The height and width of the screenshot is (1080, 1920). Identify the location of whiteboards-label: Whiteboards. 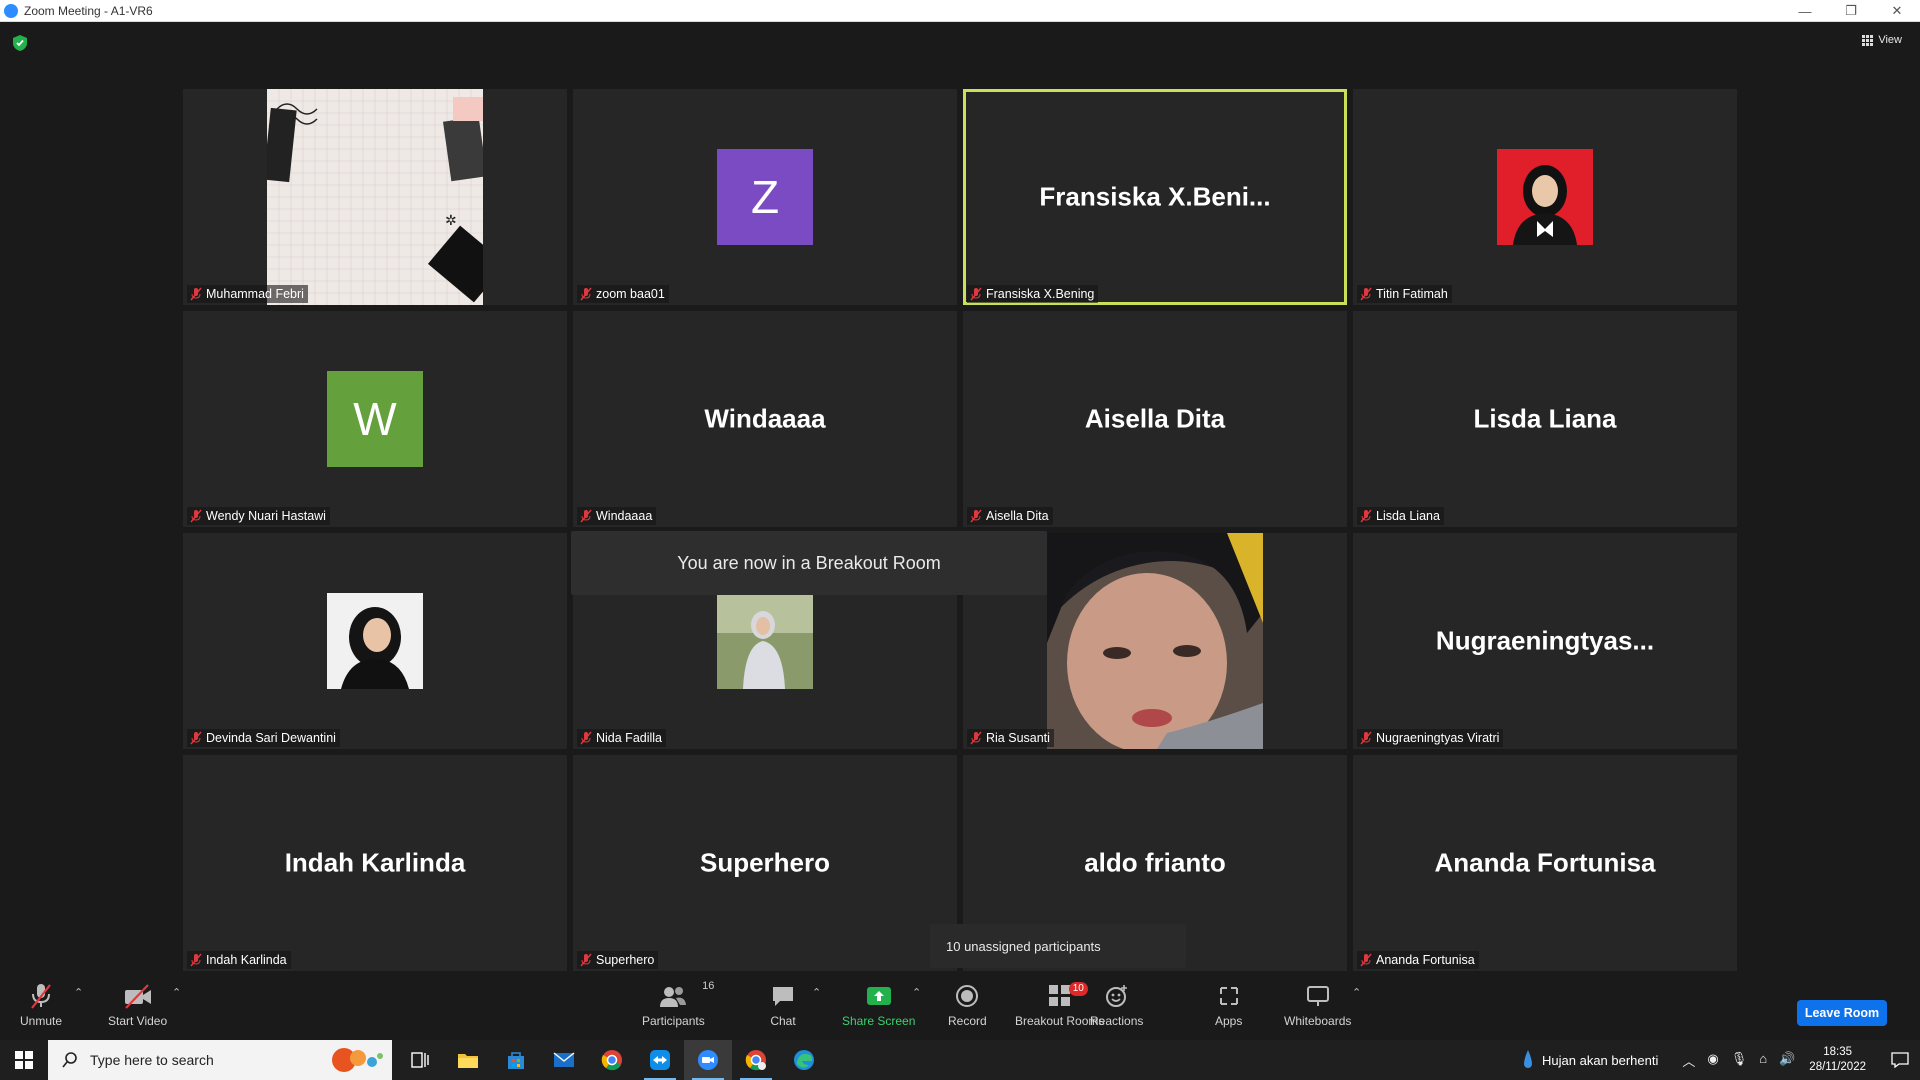
(1318, 1021).